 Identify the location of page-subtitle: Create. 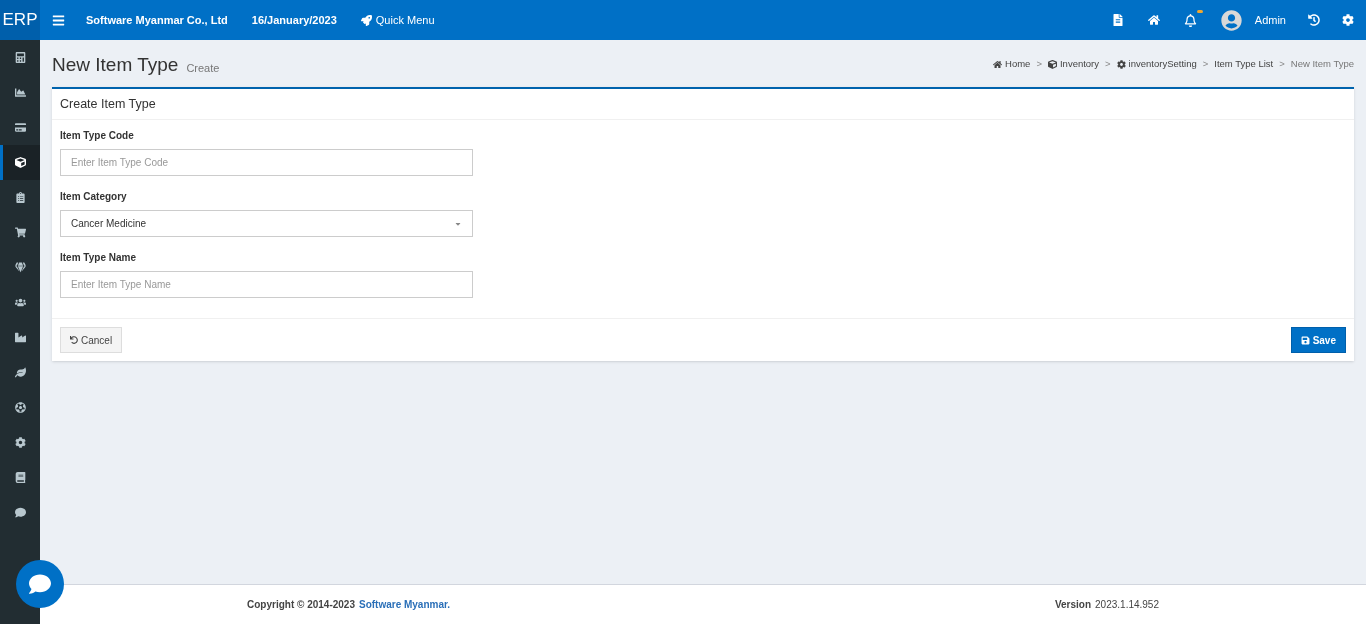
(203, 68).